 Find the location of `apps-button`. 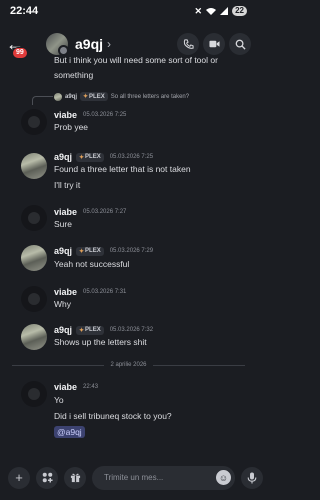

apps-button is located at coordinates (47, 477).